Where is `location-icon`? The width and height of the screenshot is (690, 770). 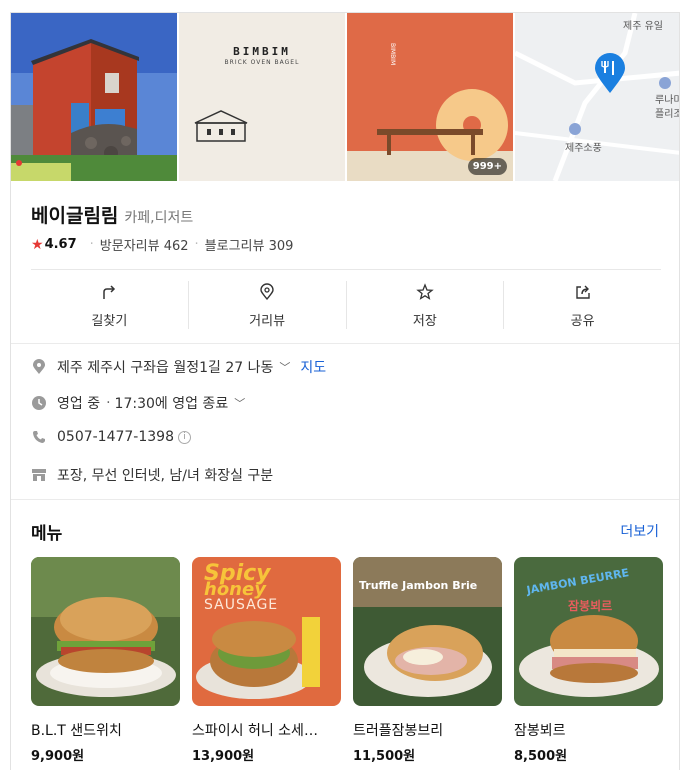
location-icon is located at coordinates (39, 367).